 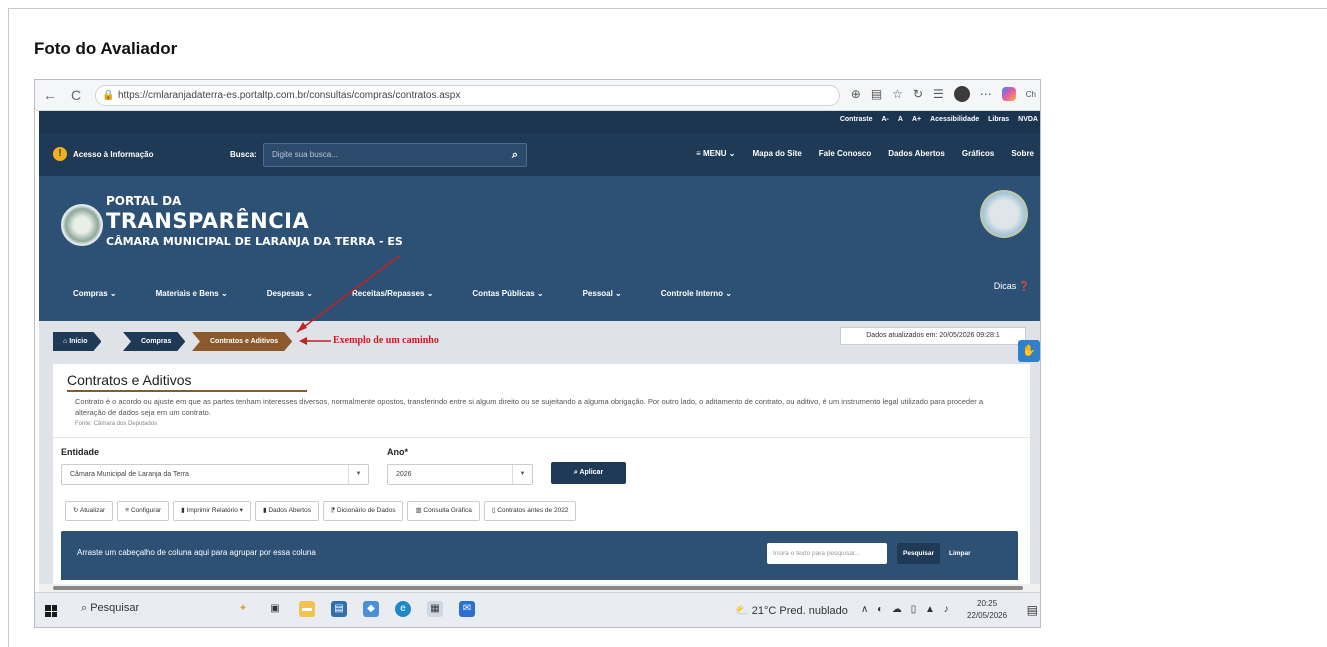 What do you see at coordinates (876, 94) in the screenshot?
I see `reader-icon: ▤` at bounding box center [876, 94].